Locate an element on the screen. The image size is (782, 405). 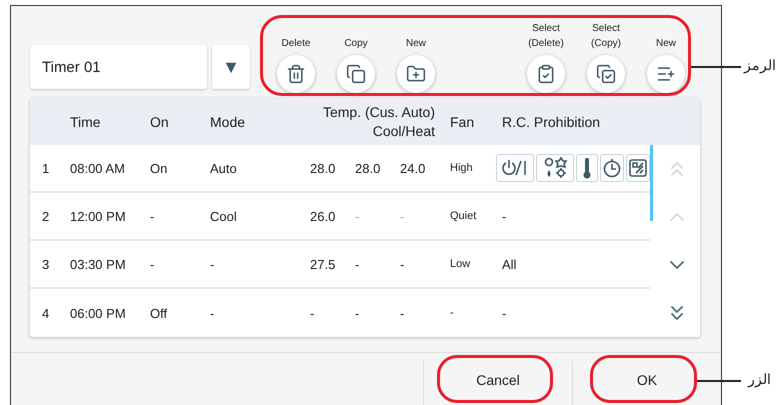
annotation-label: الزر is located at coordinates (759, 379).